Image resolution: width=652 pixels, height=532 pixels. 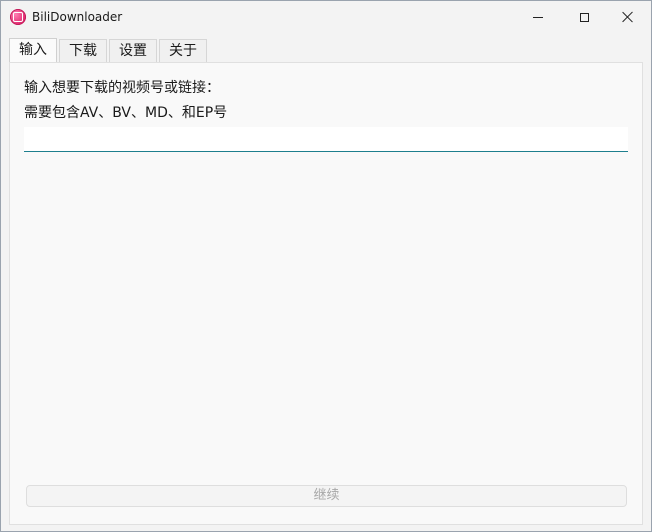 What do you see at coordinates (83, 50) in the screenshot?
I see `tab-download: 下载` at bounding box center [83, 50].